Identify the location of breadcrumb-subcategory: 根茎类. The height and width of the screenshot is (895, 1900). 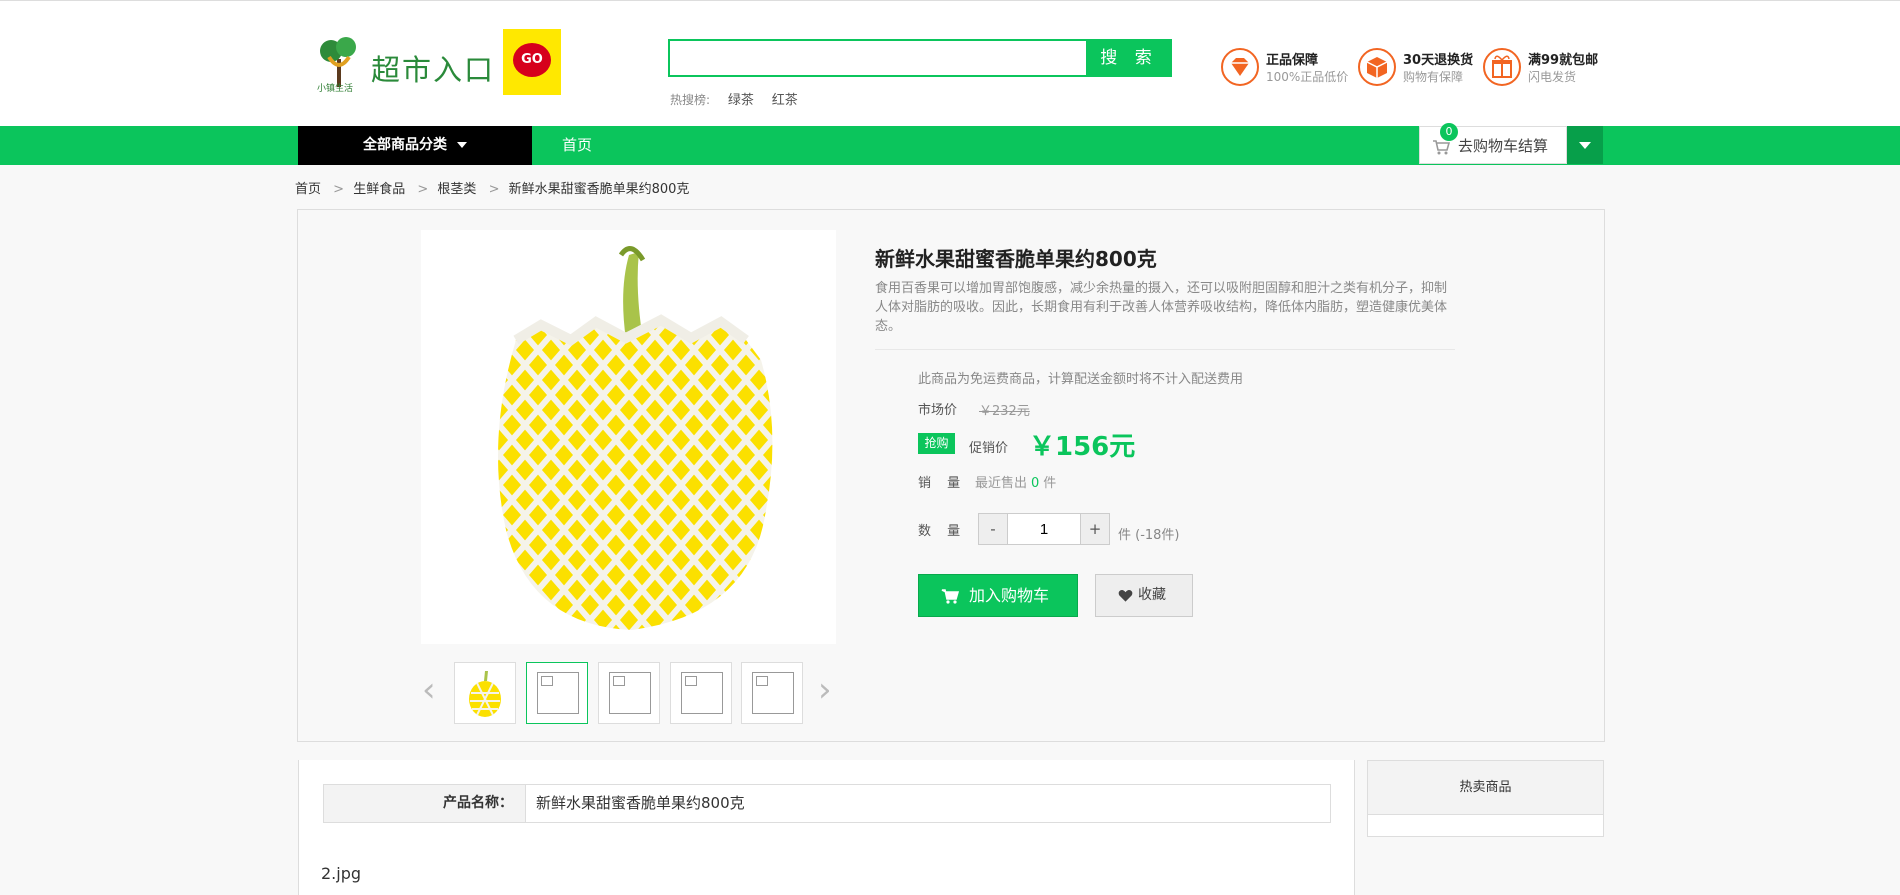
(456, 189).